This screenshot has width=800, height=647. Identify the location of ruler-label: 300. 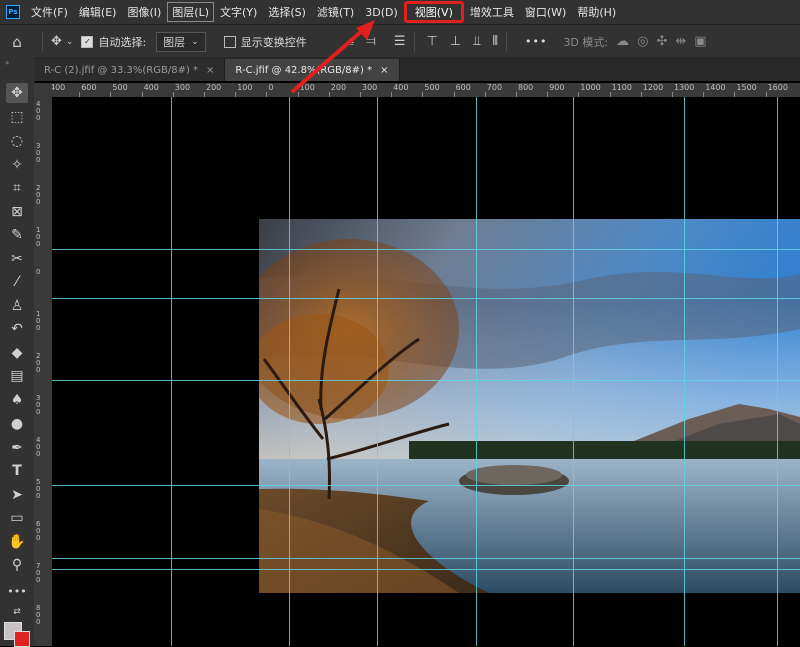
(38, 405).